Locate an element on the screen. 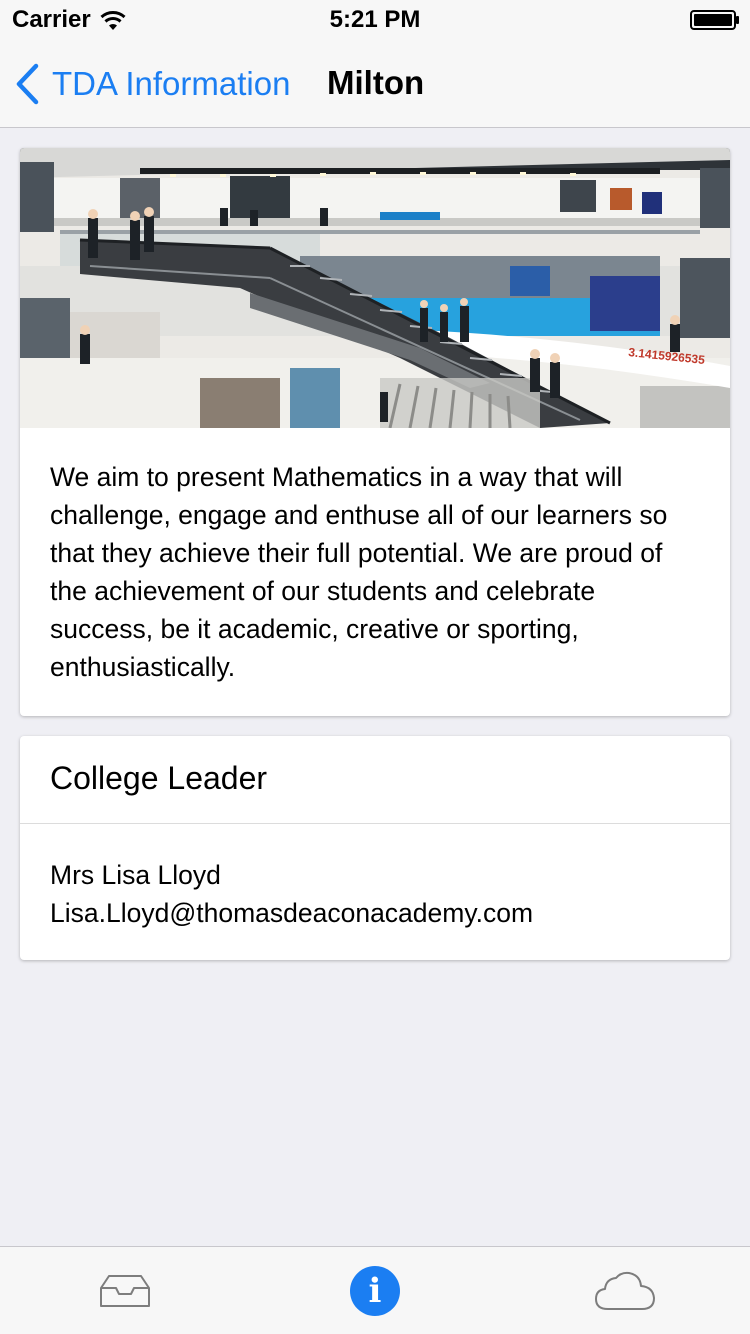 This screenshot has width=750, height=1334. back-button-label: TDA Information is located at coordinates (171, 83).